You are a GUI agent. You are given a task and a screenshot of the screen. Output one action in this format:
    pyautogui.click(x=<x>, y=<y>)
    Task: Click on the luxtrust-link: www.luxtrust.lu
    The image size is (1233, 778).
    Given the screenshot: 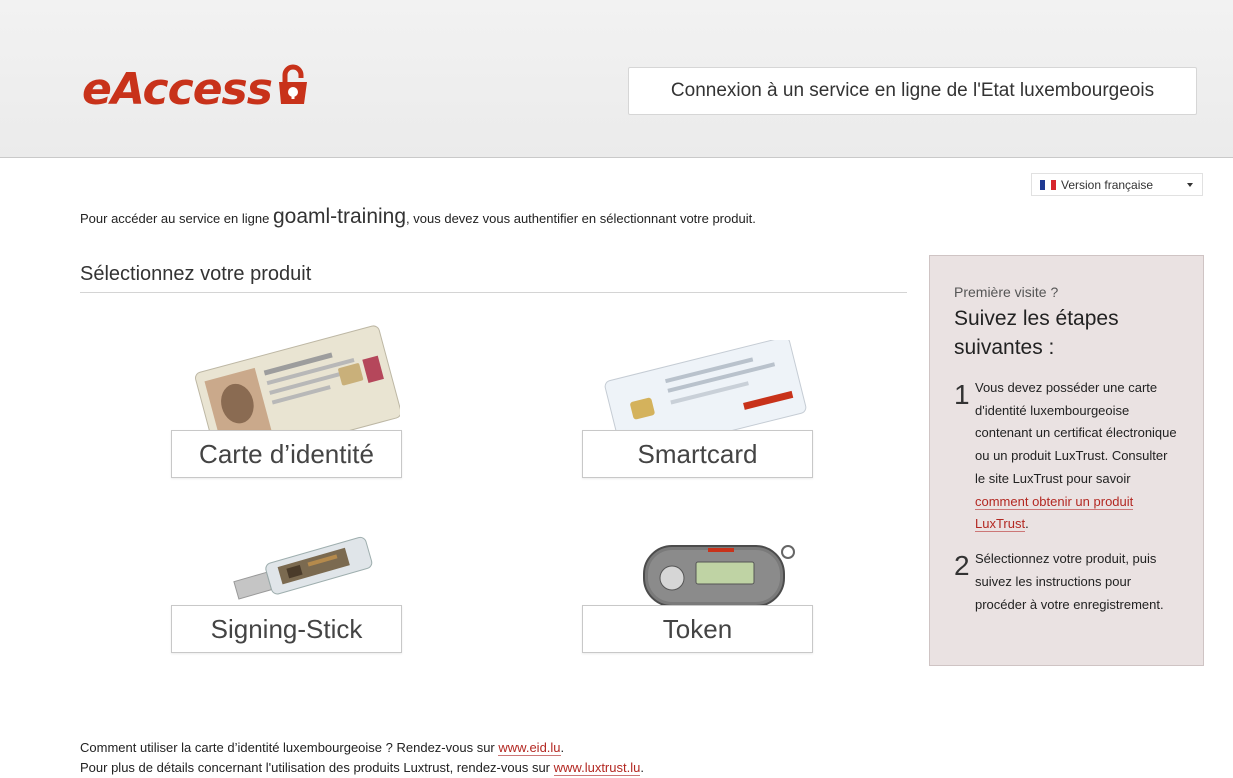 What is the action you would take?
    pyautogui.click(x=597, y=768)
    